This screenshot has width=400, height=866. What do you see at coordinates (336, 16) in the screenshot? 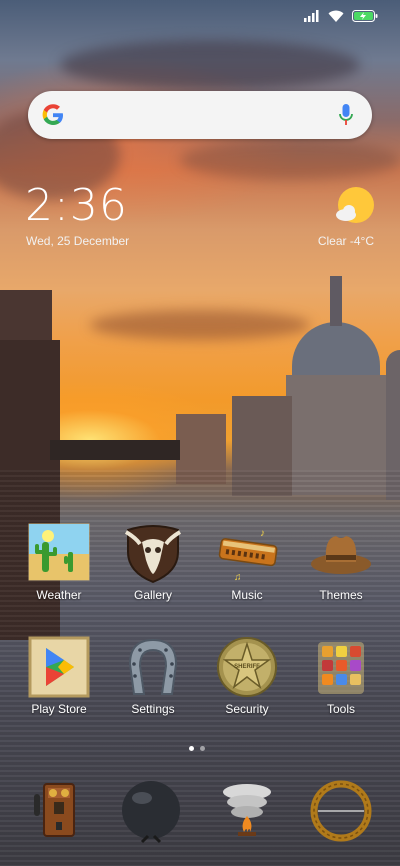
I see `wifi-icon` at bounding box center [336, 16].